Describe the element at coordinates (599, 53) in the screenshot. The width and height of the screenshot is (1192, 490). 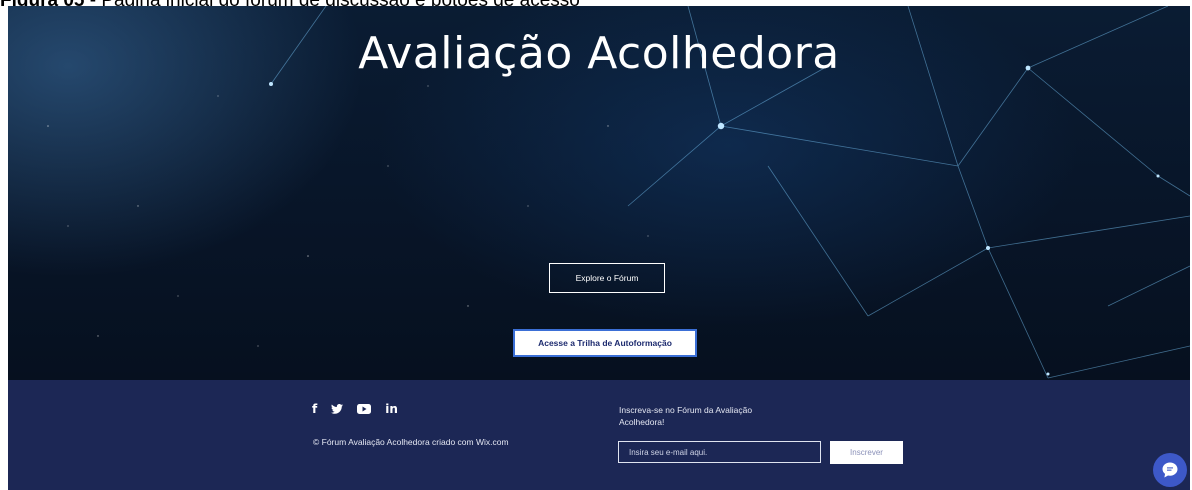
I see `page-title: Avaliação Acolhedora` at that location.